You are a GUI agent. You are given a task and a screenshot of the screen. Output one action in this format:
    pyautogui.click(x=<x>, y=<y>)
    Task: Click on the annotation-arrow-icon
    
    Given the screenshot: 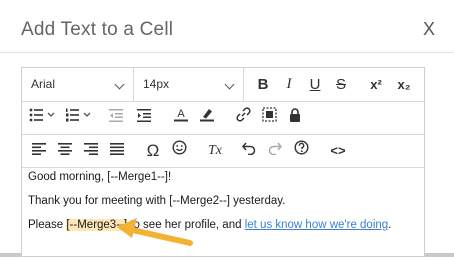 What is the action you would take?
    pyautogui.click(x=155, y=232)
    